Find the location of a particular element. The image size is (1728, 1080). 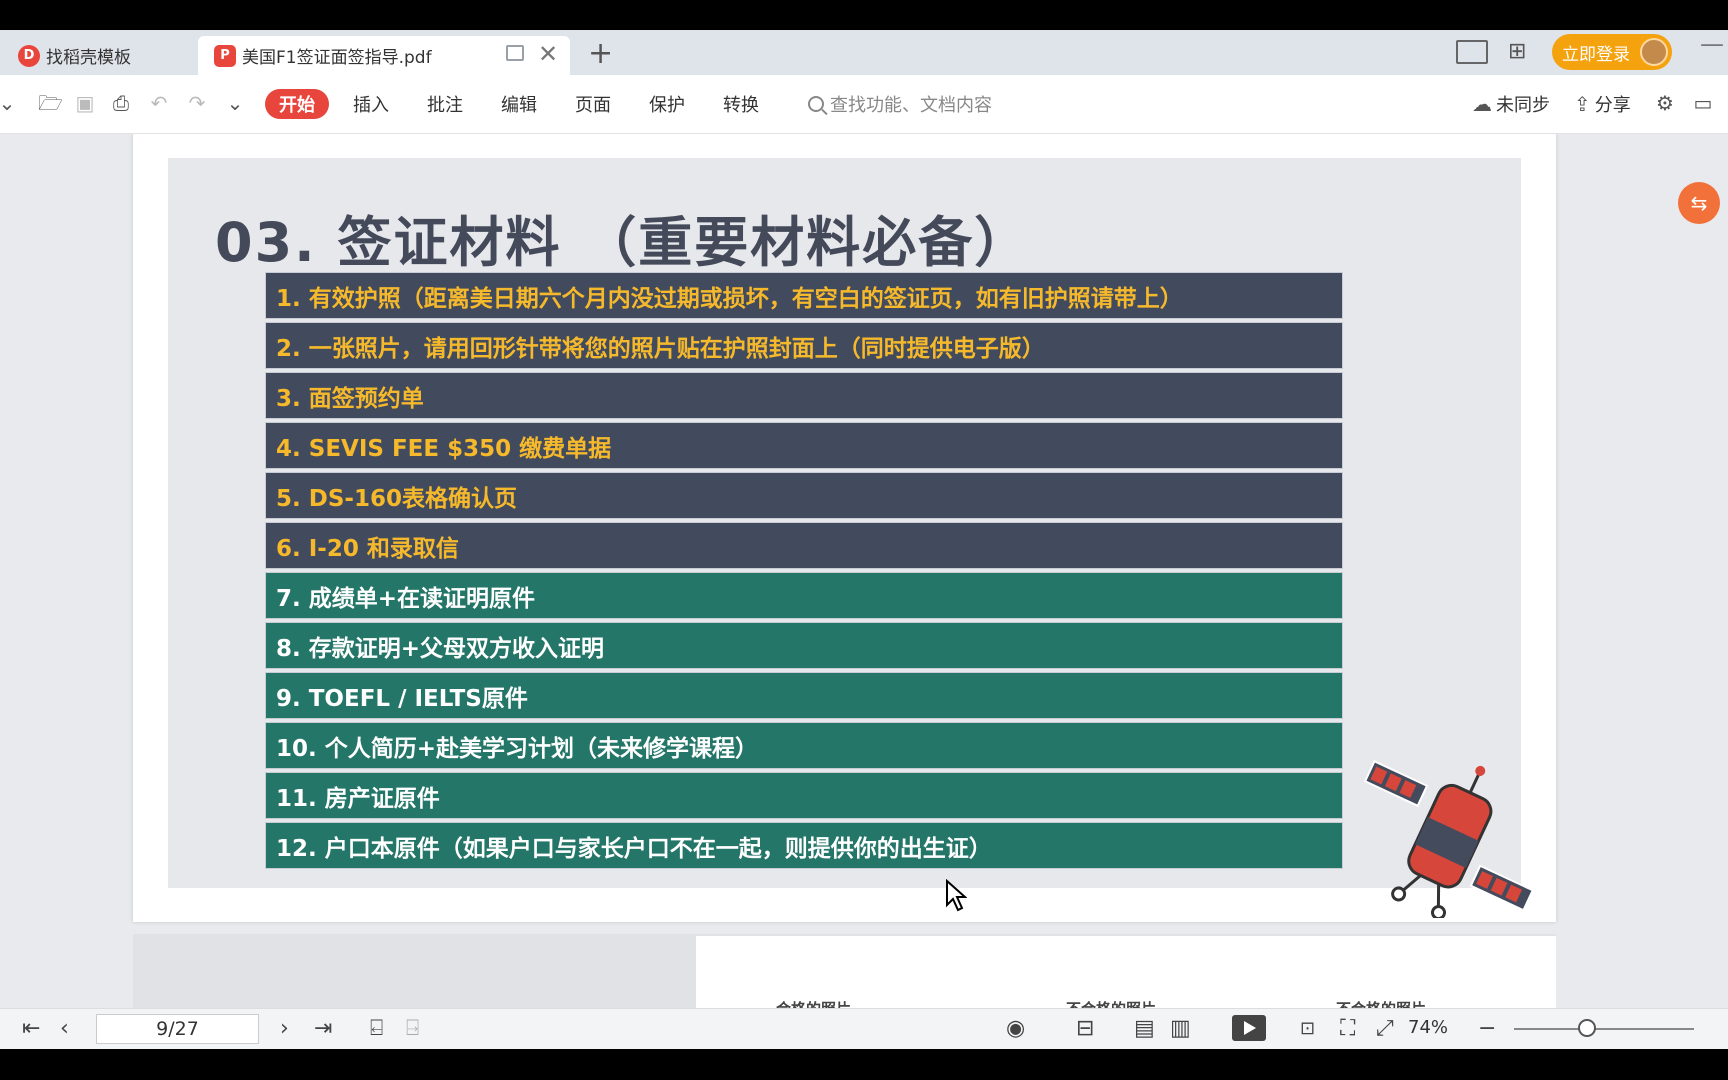

pdf-file-icon: P is located at coordinates (225, 55).